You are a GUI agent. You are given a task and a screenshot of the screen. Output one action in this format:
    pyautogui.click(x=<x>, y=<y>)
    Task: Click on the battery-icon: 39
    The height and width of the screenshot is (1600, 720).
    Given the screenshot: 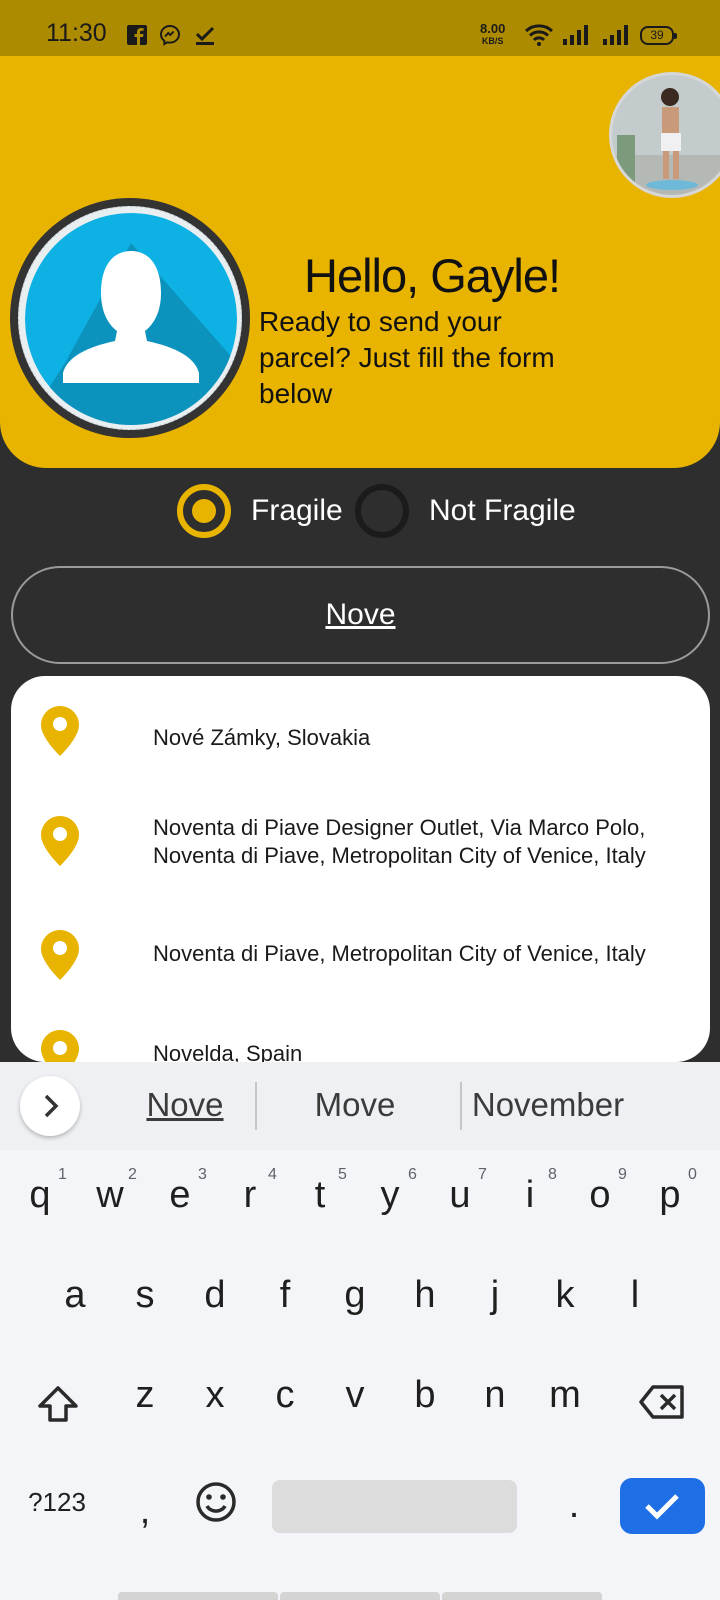 What is the action you would take?
    pyautogui.click(x=658, y=35)
    